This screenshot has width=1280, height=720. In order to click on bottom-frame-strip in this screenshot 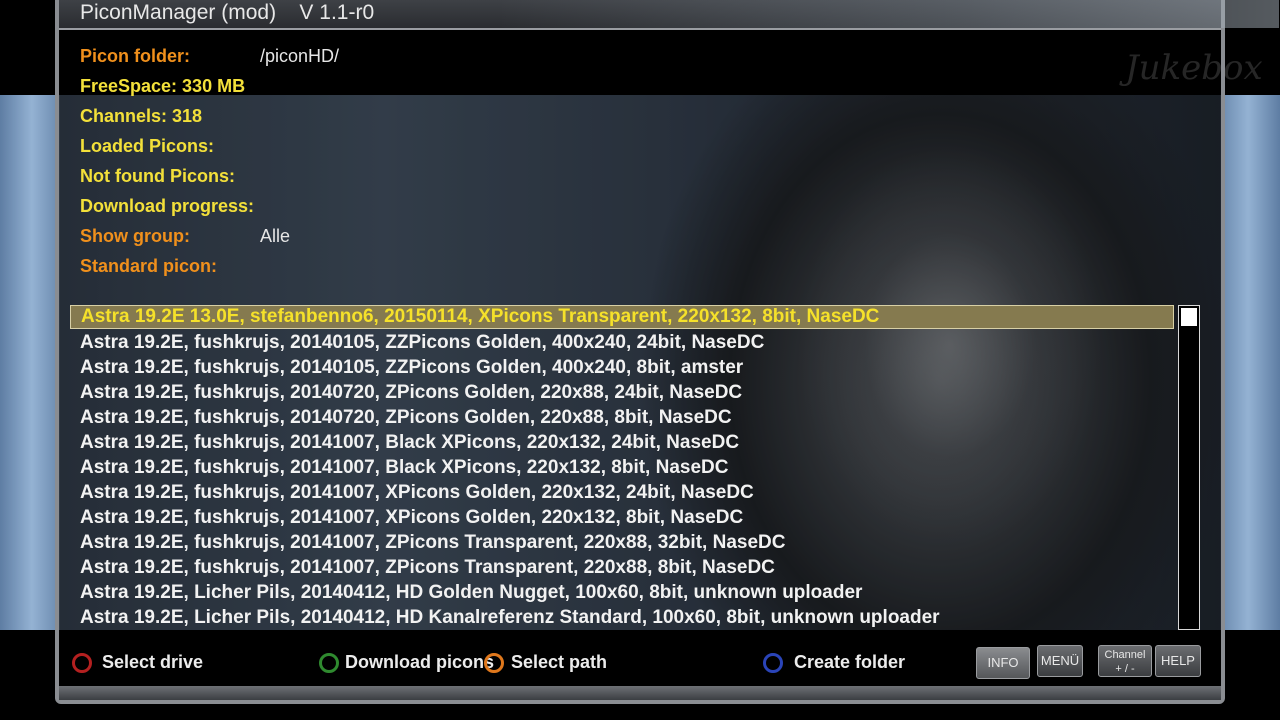, I will do `click(640, 693)`.